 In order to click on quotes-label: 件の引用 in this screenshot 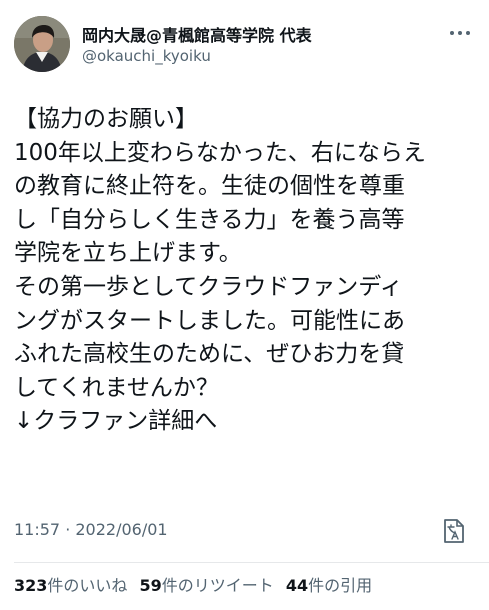, I will do `click(340, 585)`.